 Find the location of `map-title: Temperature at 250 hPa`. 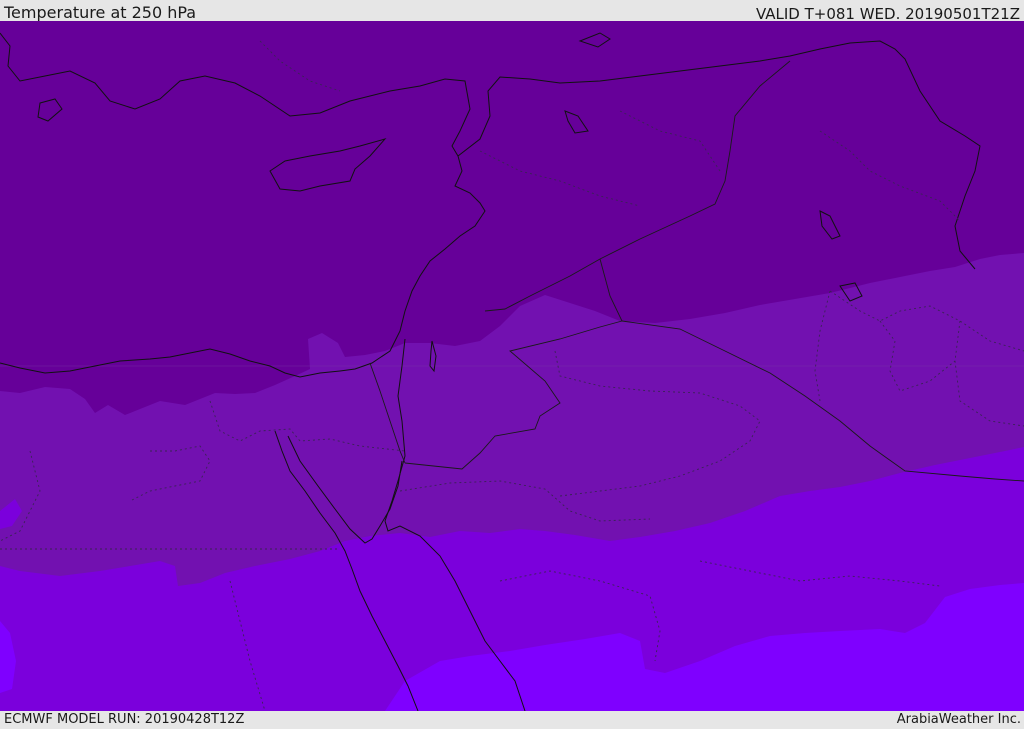

map-title: Temperature at 250 hPa is located at coordinates (100, 12).